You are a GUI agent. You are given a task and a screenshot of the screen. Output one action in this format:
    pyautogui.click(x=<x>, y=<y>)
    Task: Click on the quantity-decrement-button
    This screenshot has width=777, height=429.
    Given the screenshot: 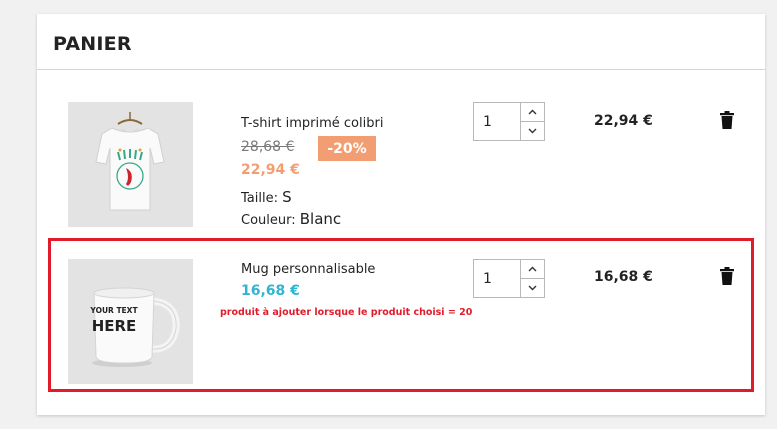 What is the action you would take?
    pyautogui.click(x=532, y=131)
    